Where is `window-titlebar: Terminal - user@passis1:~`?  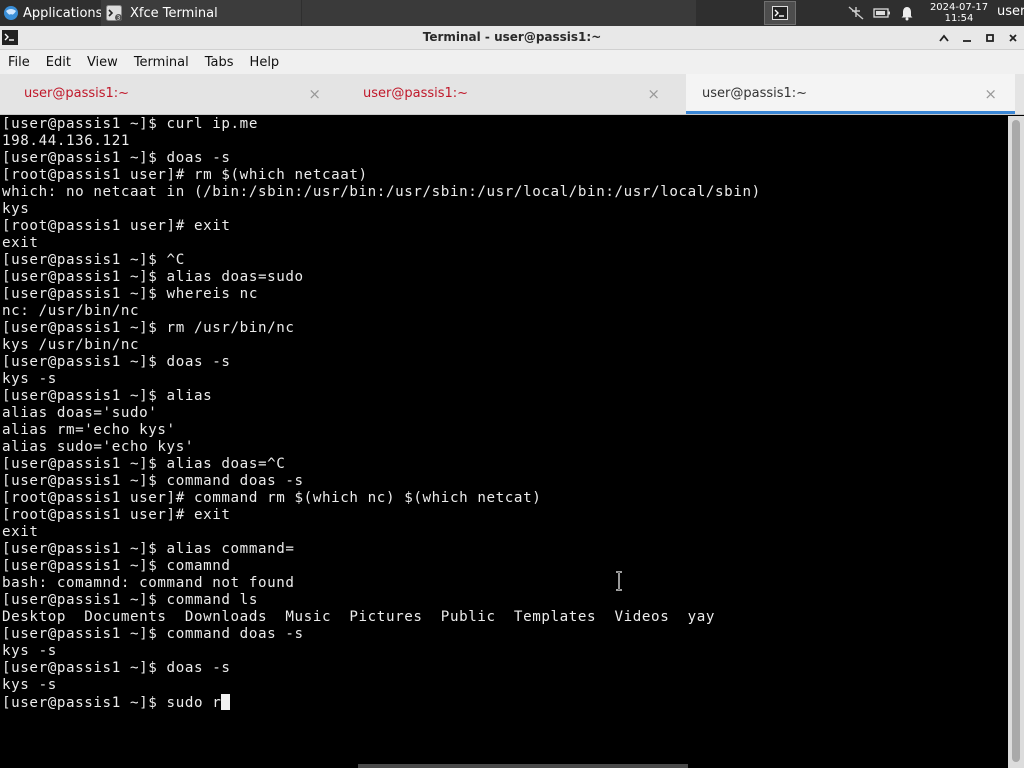 window-titlebar: Terminal - user@passis1:~ is located at coordinates (512, 38).